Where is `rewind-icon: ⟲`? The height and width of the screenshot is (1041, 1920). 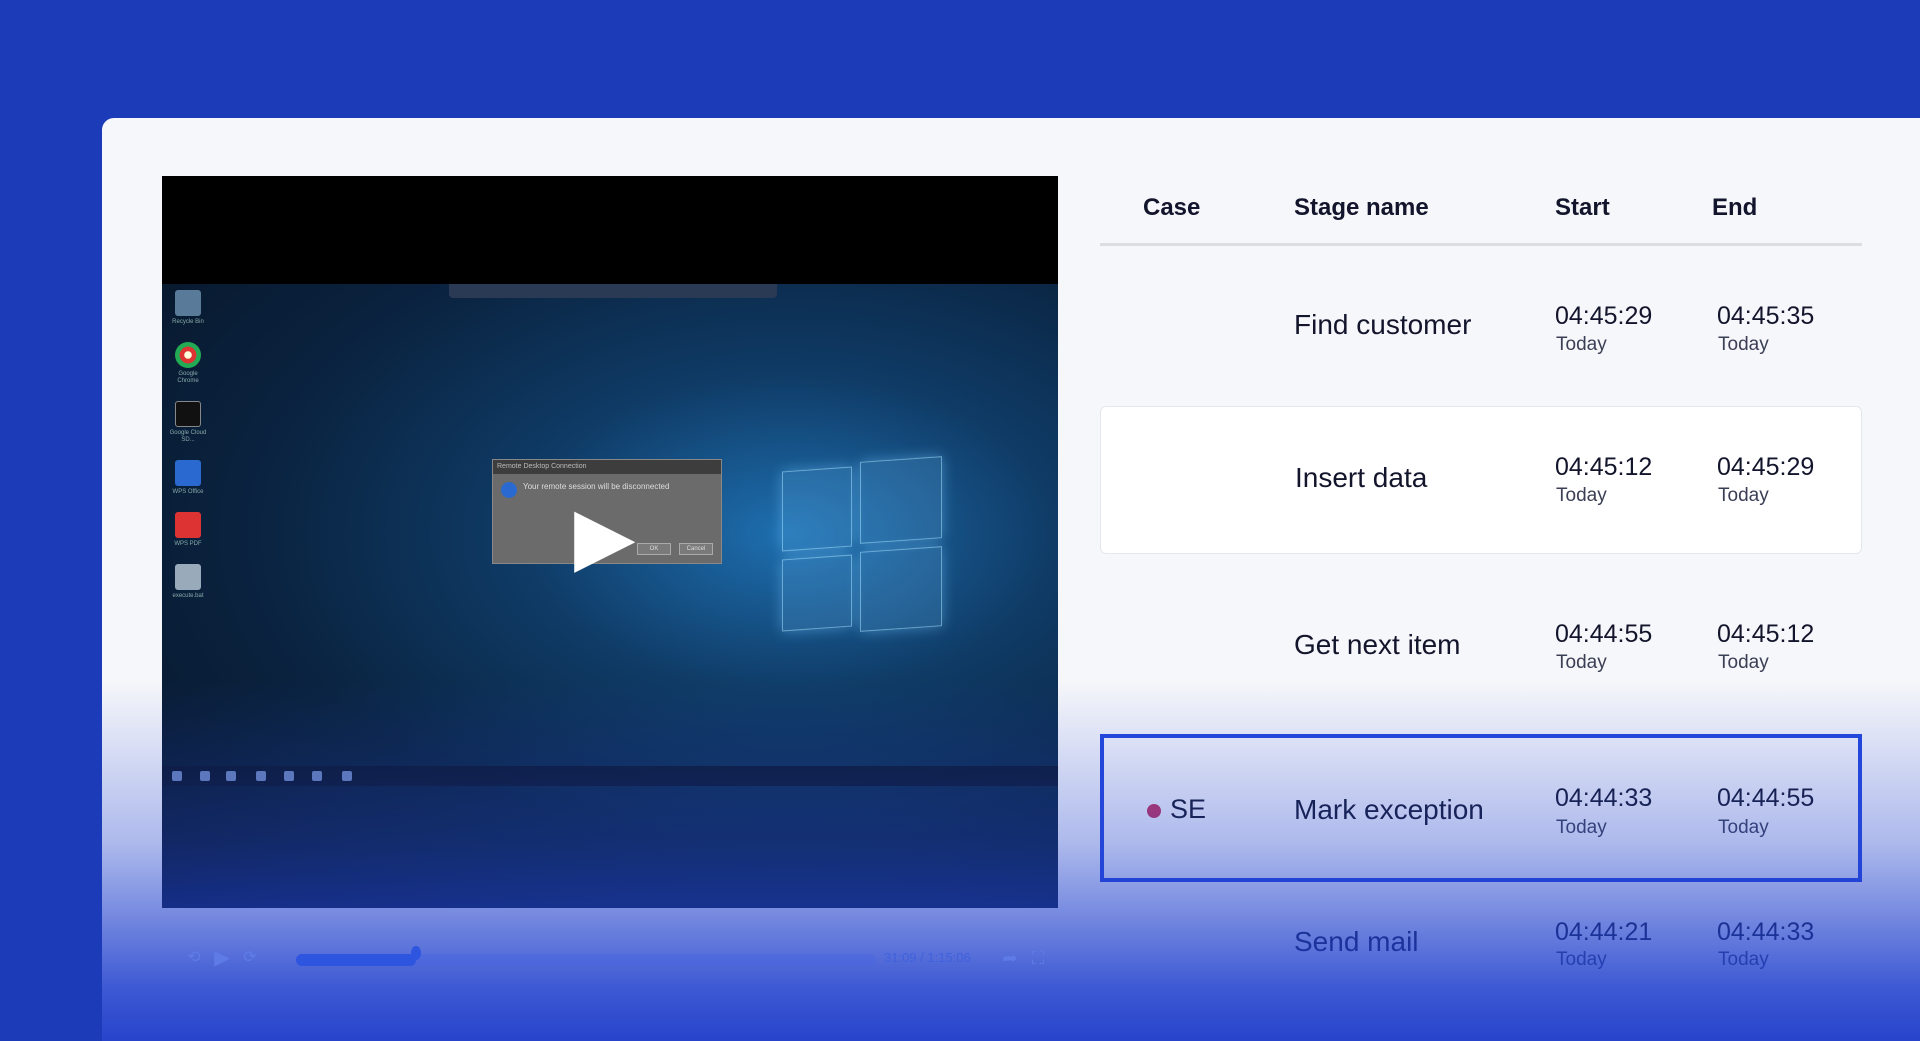 rewind-icon: ⟲ is located at coordinates (194, 958).